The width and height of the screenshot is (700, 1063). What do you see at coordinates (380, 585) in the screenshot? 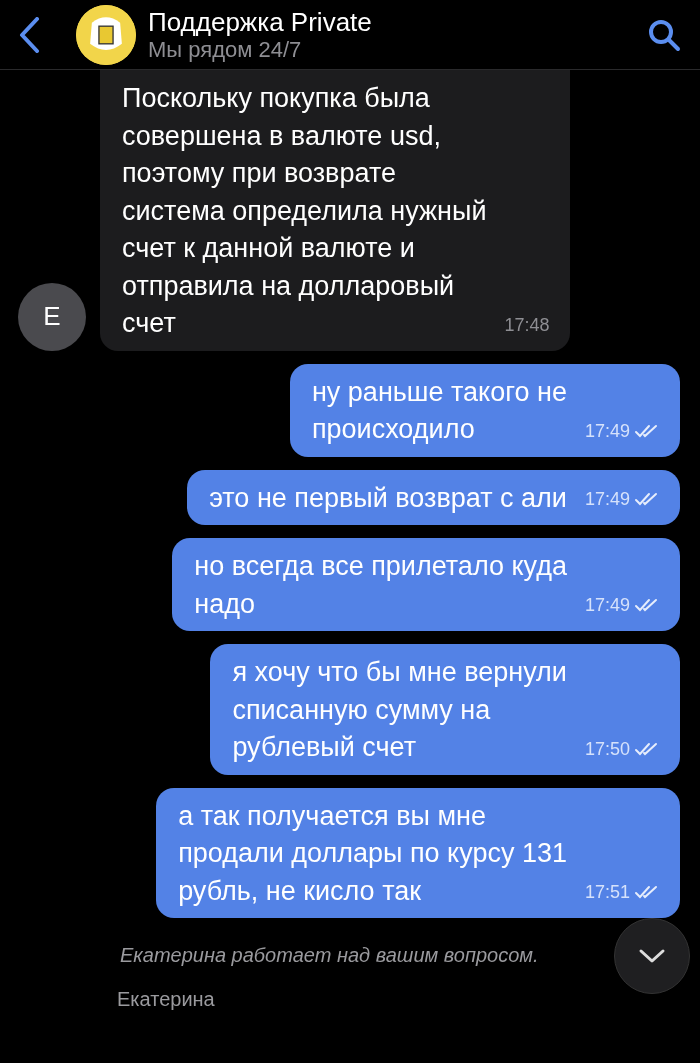
I see `message-text: но всегда все прилетало куда надо` at bounding box center [380, 585].